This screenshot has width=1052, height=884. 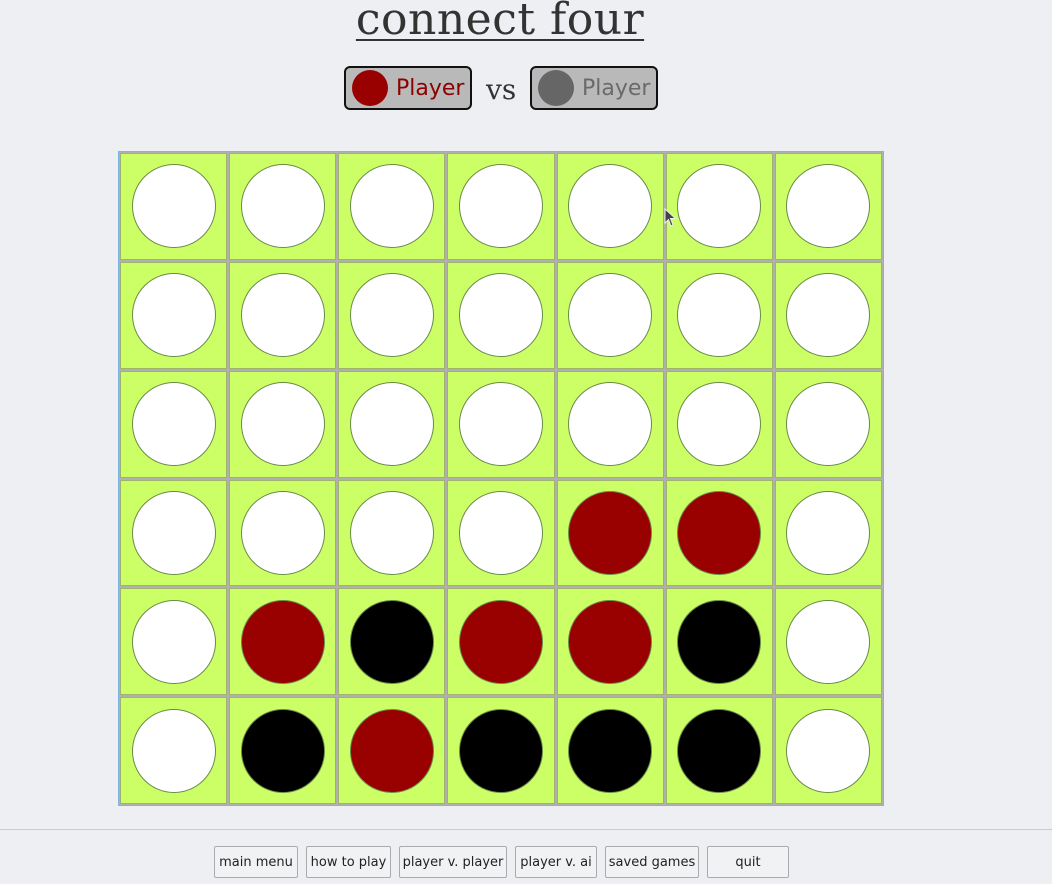 I want to click on board-cell-r1-c2, so click(x=283, y=206).